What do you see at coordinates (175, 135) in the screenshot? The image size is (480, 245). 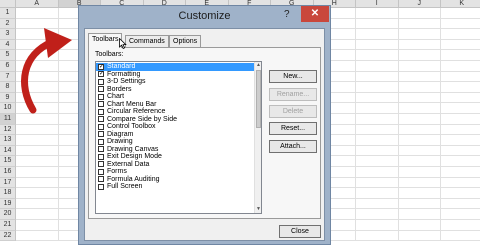 I see `list-item: Diagram` at bounding box center [175, 135].